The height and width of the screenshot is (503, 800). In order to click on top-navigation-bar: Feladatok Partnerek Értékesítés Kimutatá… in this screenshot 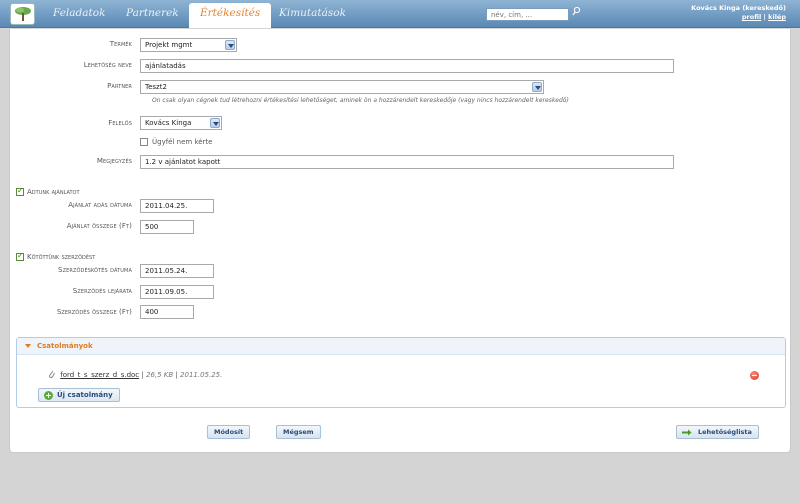, I will do `click(400, 14)`.